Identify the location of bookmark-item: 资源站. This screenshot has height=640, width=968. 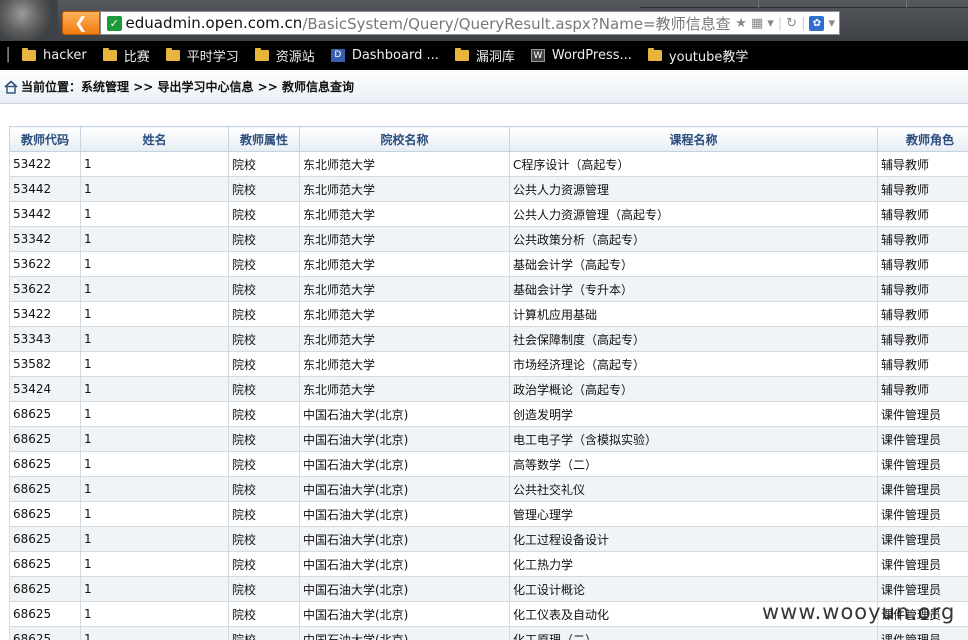
(284, 55).